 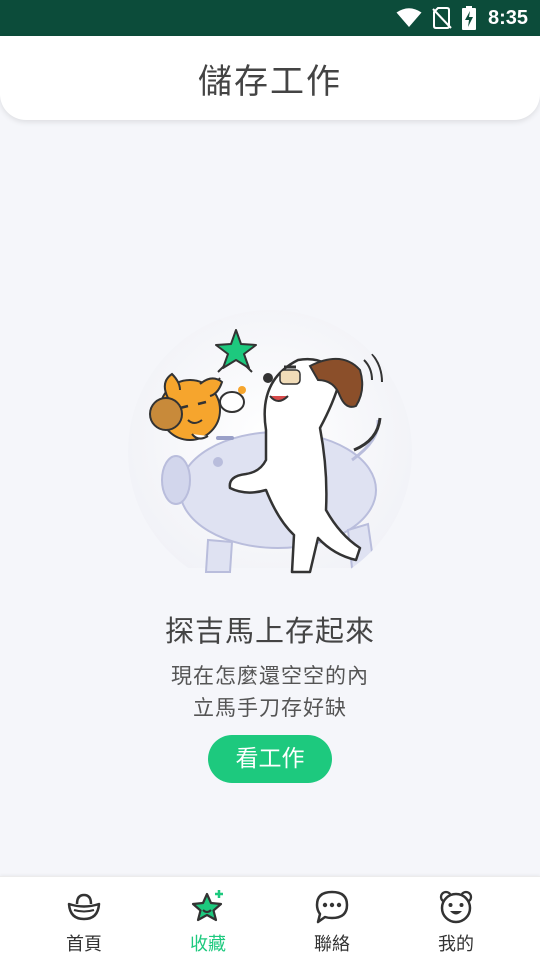 I want to click on star-icon, so click(x=208, y=907).